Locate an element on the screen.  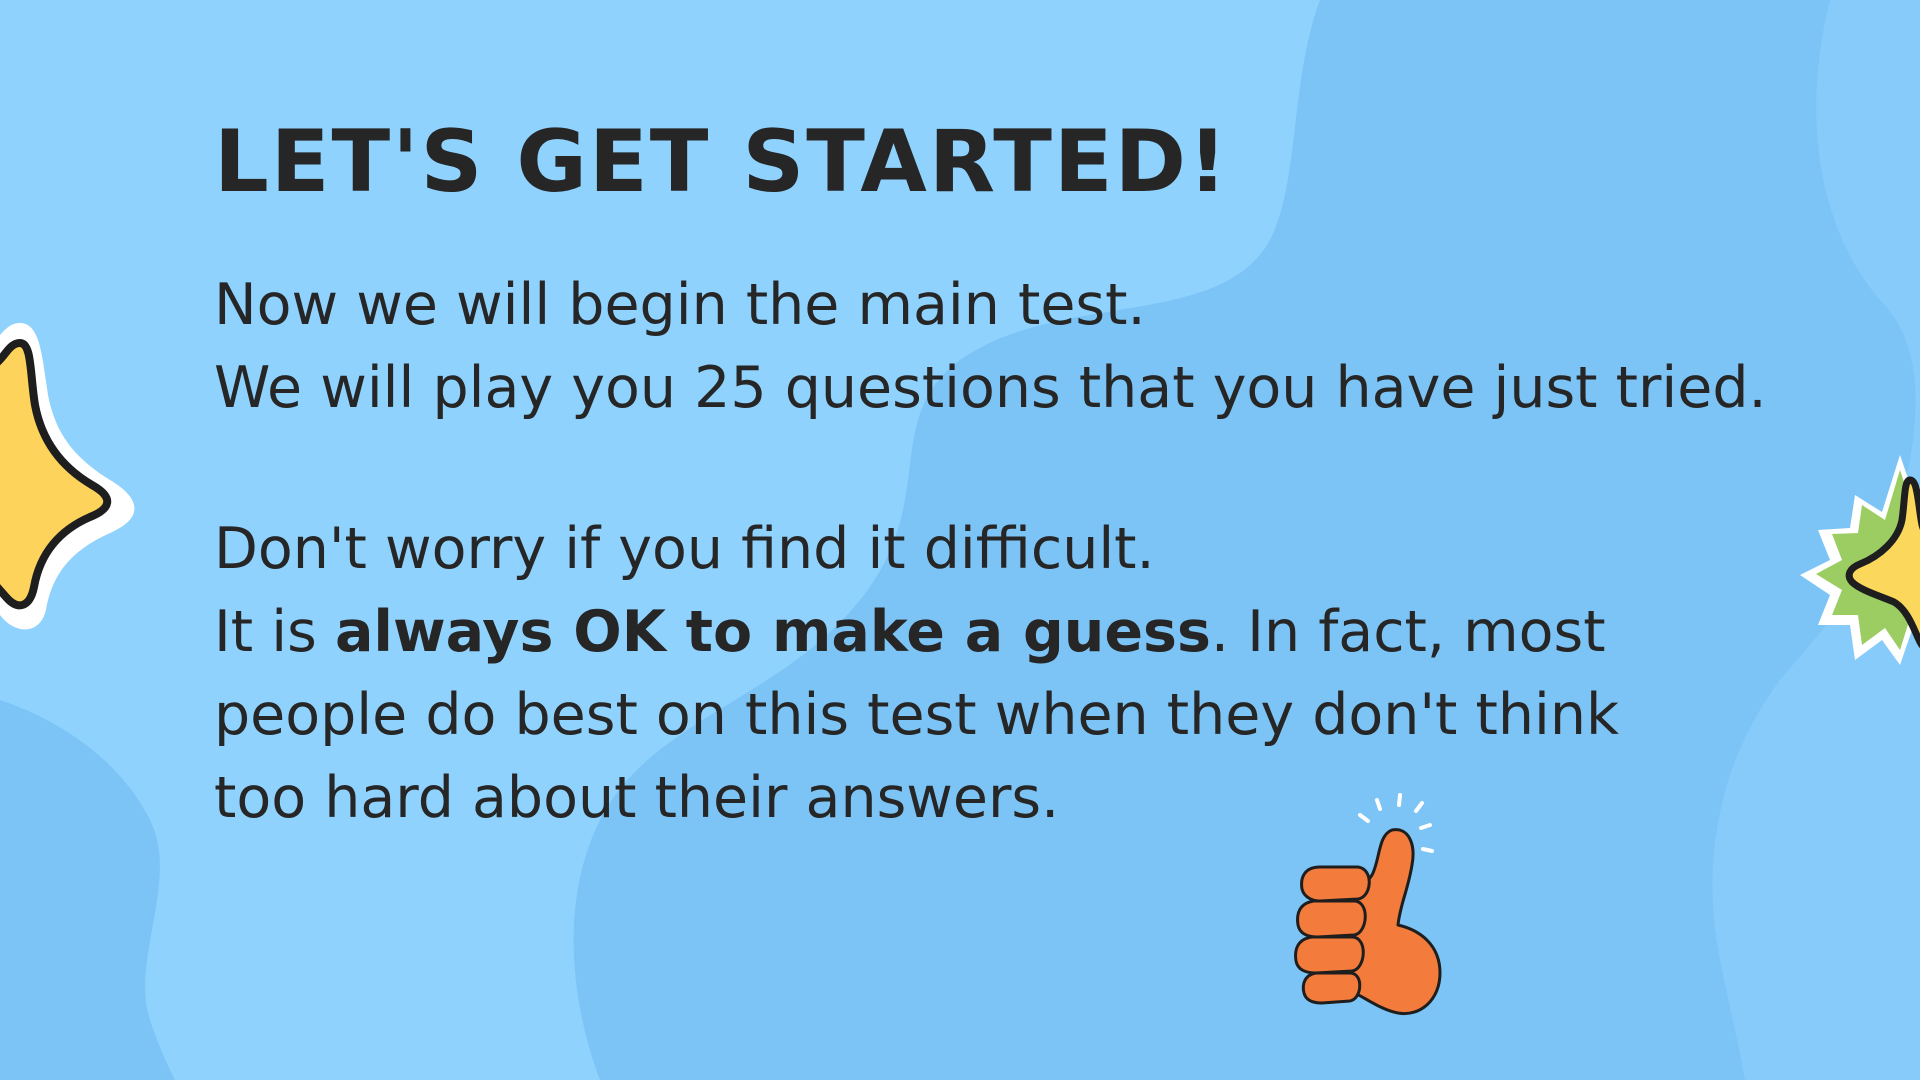
star-icon is located at coordinates (67, 476).